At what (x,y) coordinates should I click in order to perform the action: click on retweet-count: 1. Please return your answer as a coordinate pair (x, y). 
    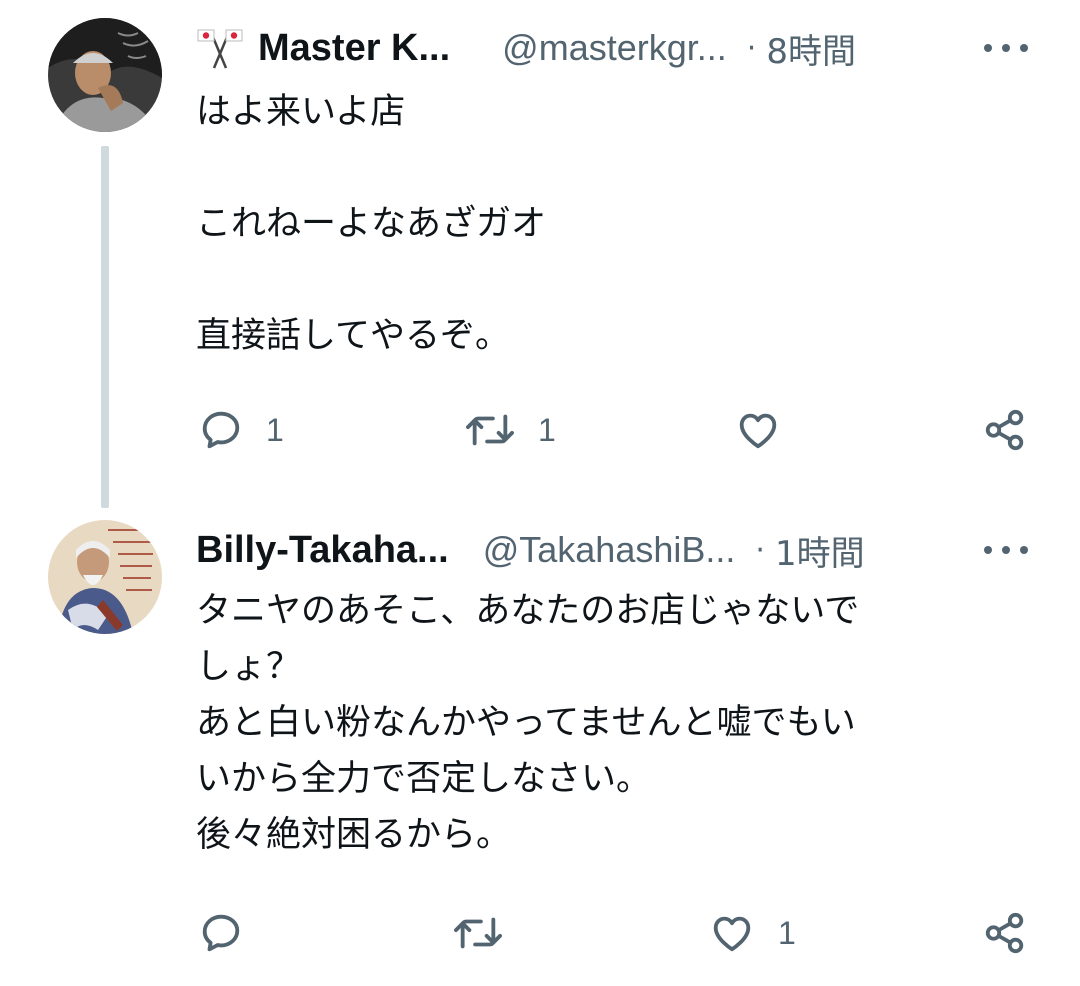
    Looking at the image, I should click on (547, 429).